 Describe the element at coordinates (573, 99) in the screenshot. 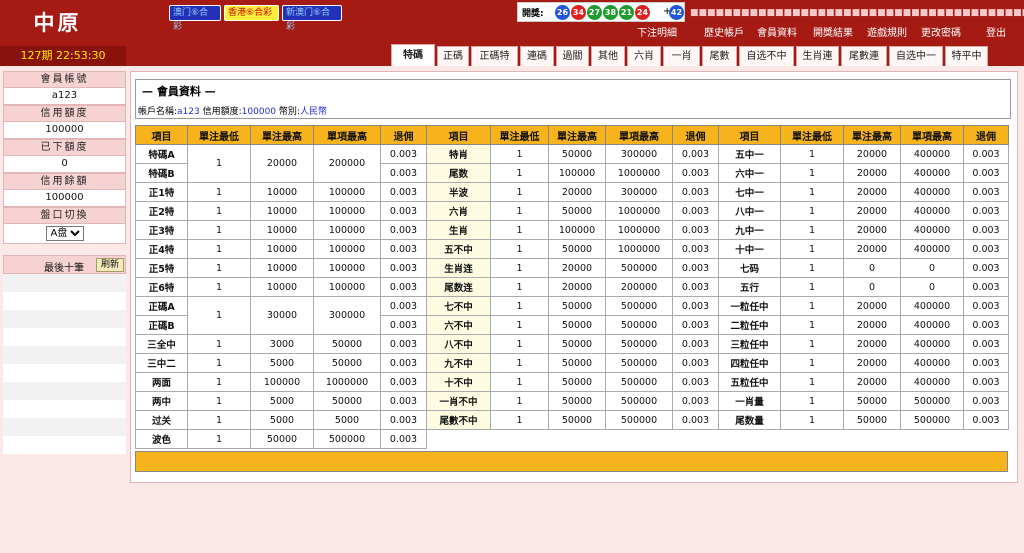

I see `member-info-panel: — 會員資料 — 帳戶名稱:a123 信用額度:100000 幣別:人民幣` at that location.